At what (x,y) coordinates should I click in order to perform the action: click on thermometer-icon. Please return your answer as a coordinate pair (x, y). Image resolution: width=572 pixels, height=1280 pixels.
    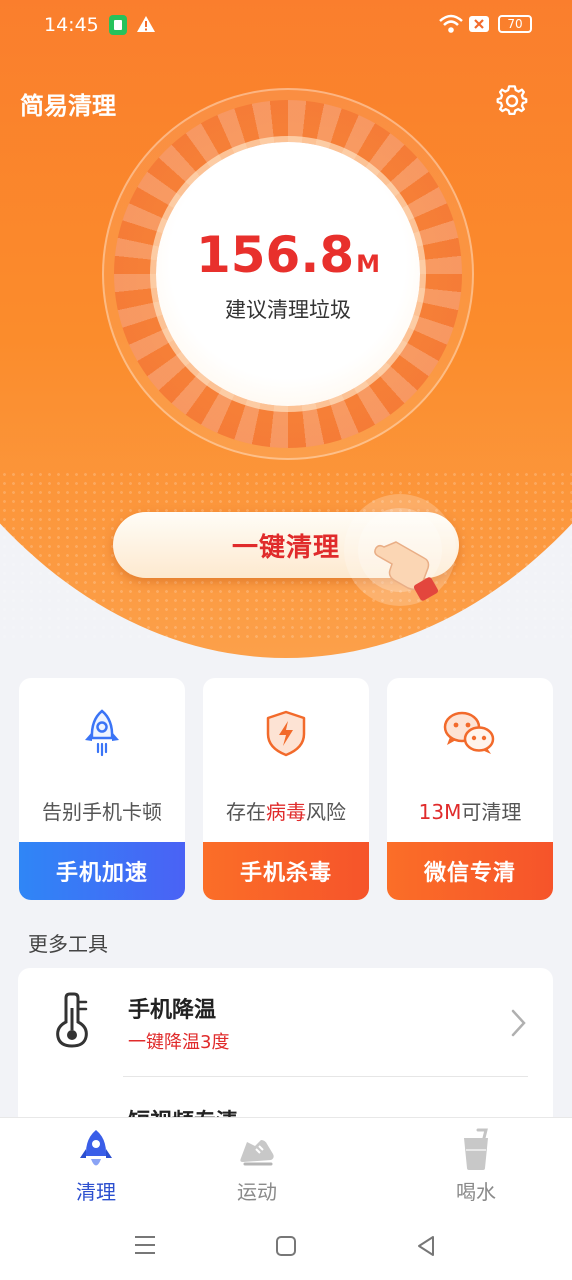
    Looking at the image, I should click on (72, 1020).